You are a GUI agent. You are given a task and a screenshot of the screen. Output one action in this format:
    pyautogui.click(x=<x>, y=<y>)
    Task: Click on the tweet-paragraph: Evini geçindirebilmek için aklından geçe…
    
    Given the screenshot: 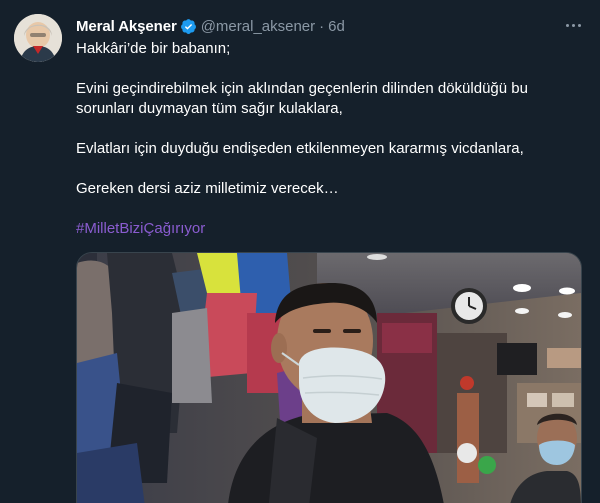 What is the action you would take?
    pyautogui.click(x=302, y=98)
    